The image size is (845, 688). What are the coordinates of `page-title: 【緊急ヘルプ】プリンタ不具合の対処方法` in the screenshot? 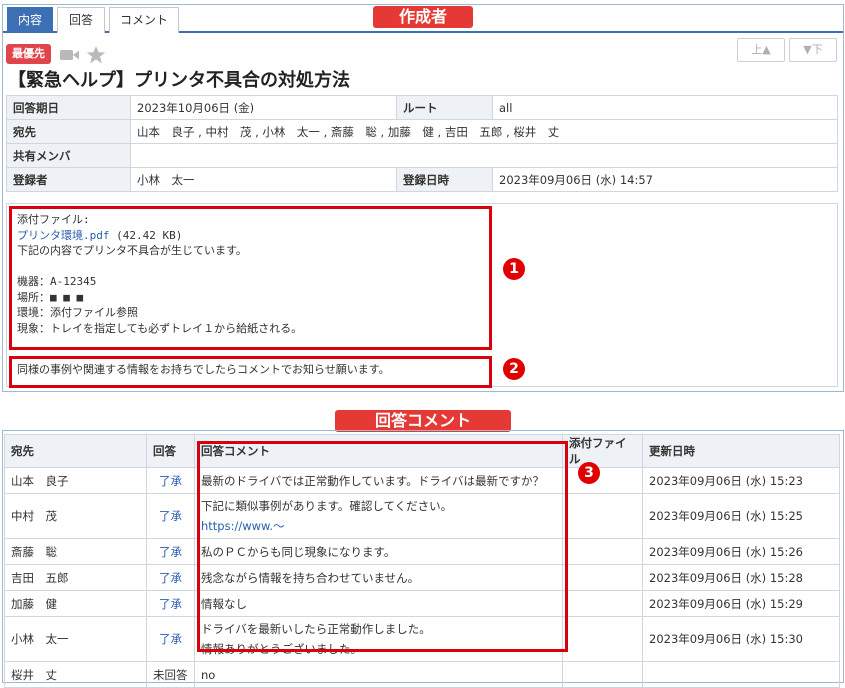 It's located at (179, 80).